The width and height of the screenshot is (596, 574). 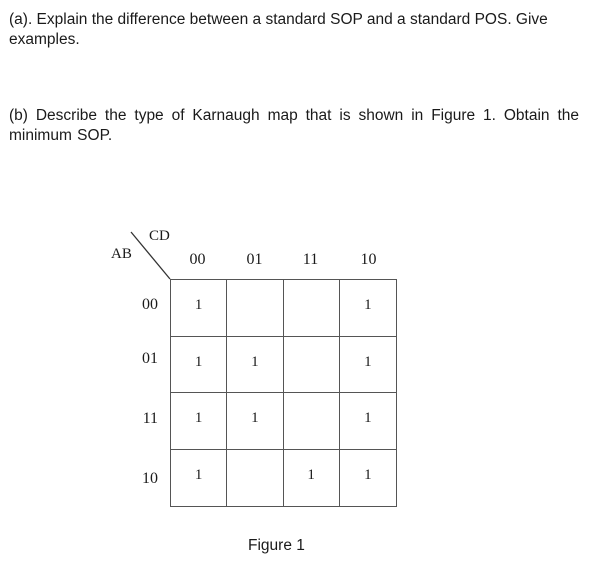 What do you see at coordinates (368, 259) in the screenshot?
I see `kmap-col-label: 10` at bounding box center [368, 259].